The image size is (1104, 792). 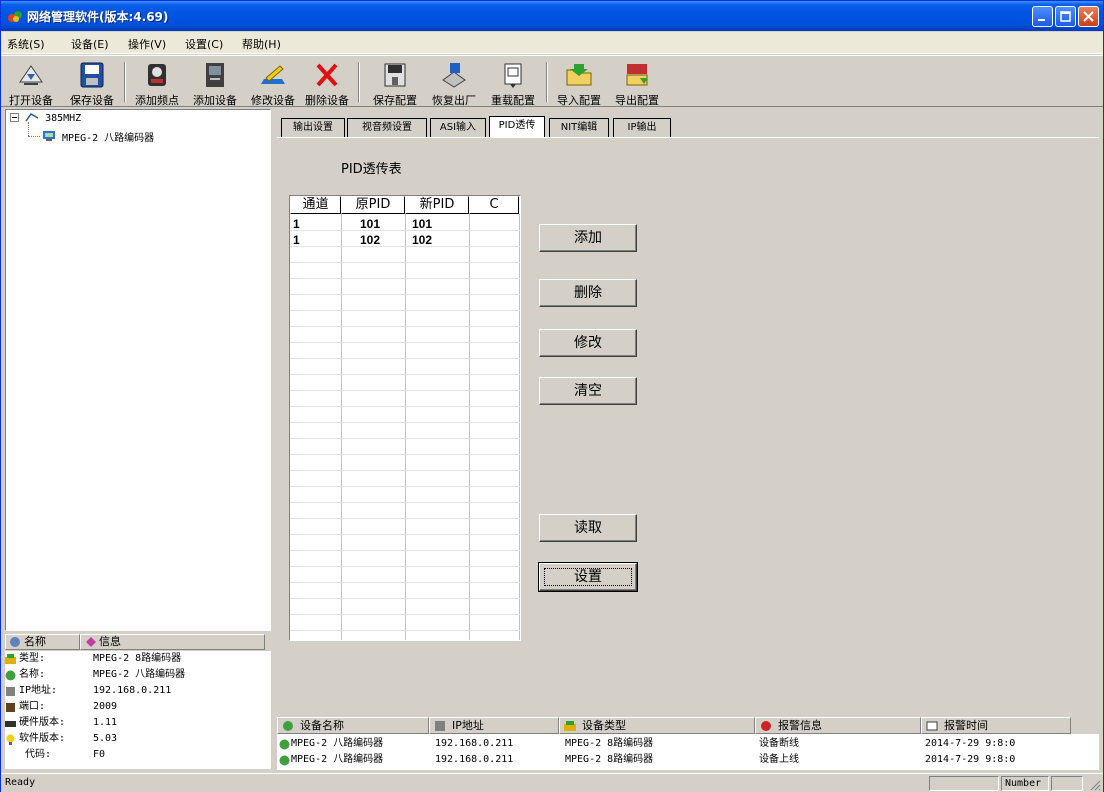 What do you see at coordinates (494, 205) in the screenshot?
I see `col-c: C` at bounding box center [494, 205].